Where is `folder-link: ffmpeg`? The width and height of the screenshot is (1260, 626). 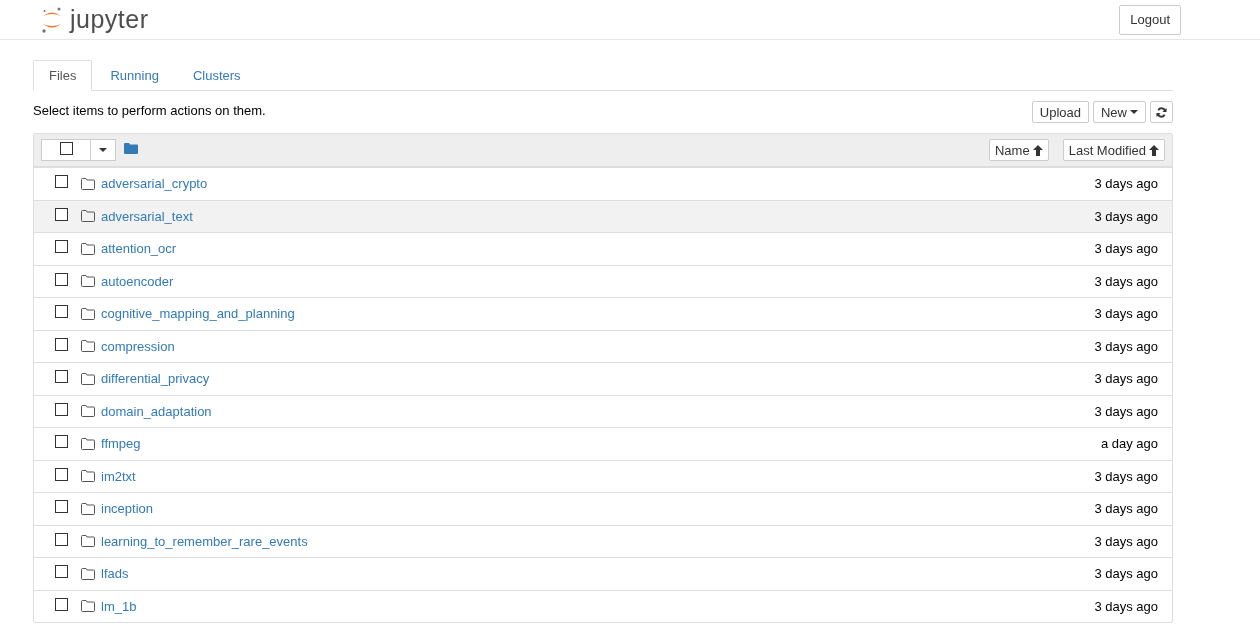 folder-link: ffmpeg is located at coordinates (121, 444).